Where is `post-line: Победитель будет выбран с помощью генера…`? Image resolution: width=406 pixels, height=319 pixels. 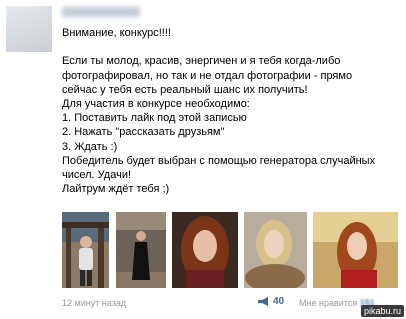 post-line: Победитель будет выбран с помощью генера… is located at coordinates (219, 160).